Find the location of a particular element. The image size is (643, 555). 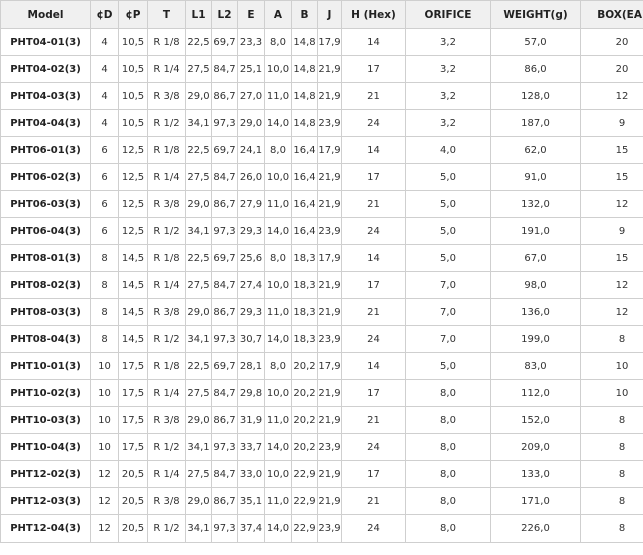

table-cell: 33,0 is located at coordinates (251, 474).